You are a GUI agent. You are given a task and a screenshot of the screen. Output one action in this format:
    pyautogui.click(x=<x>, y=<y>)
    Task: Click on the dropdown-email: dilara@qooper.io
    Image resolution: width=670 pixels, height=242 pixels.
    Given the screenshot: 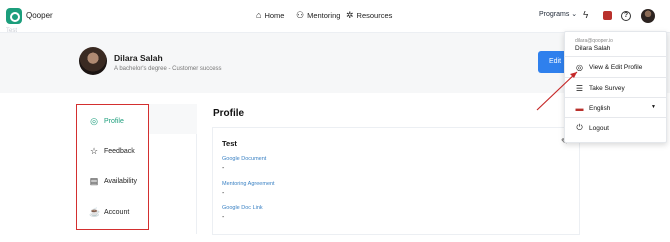 What is the action you would take?
    pyautogui.click(x=594, y=41)
    